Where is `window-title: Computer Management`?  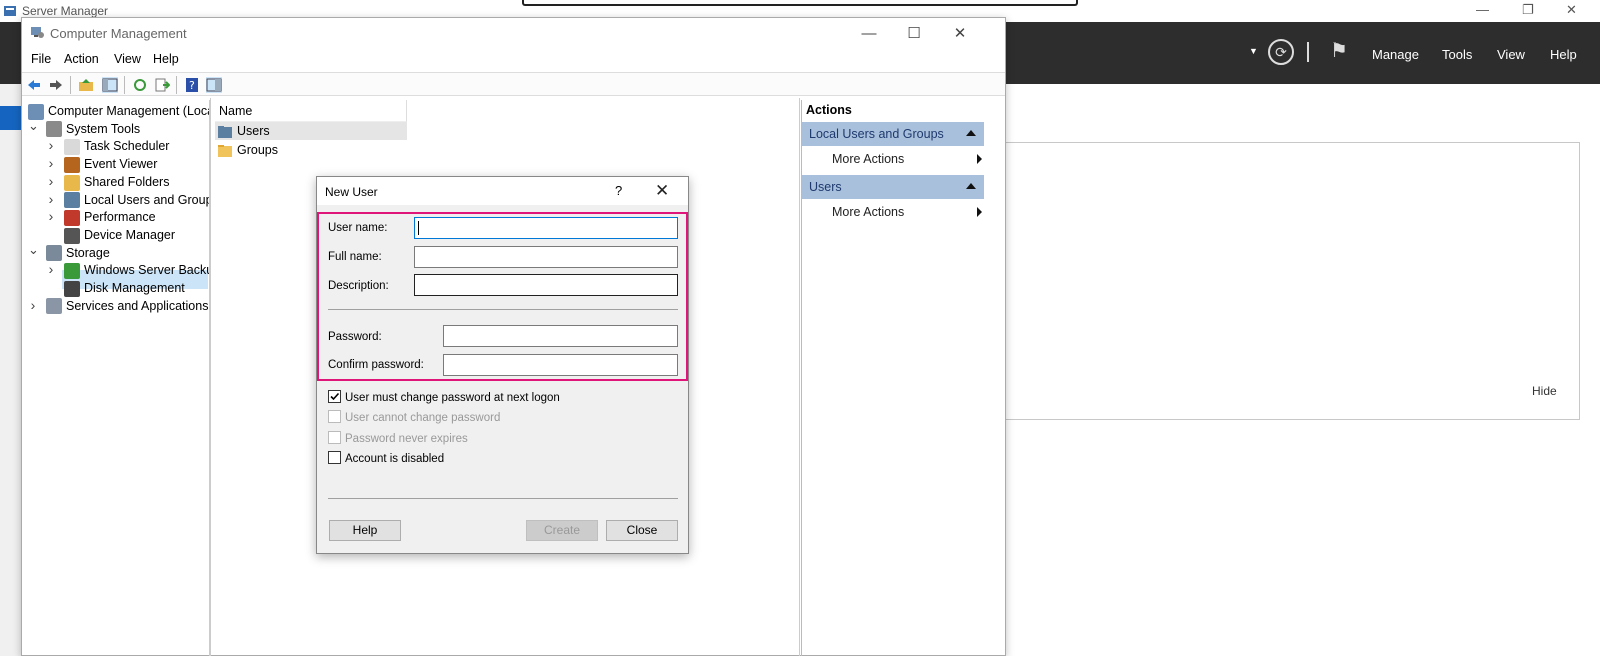 window-title: Computer Management is located at coordinates (118, 33).